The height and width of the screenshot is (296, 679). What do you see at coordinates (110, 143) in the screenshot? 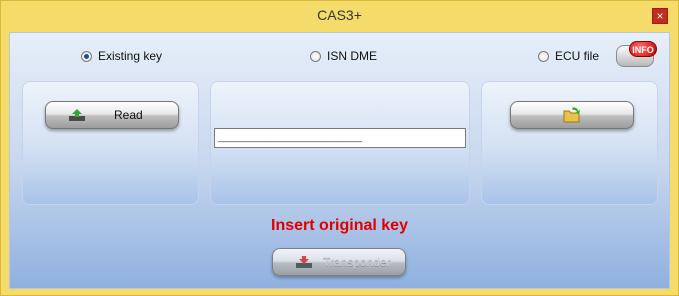
I see `read-panel: Read` at bounding box center [110, 143].